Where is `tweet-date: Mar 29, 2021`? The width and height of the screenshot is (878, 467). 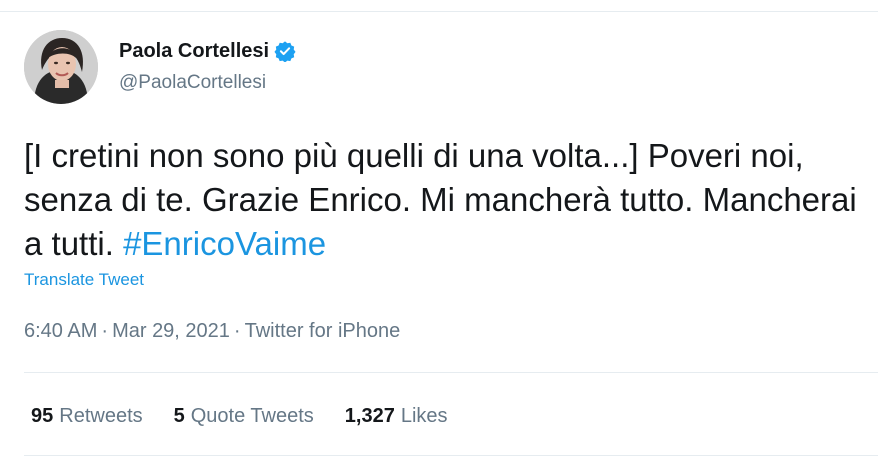 tweet-date: Mar 29, 2021 is located at coordinates (171, 331).